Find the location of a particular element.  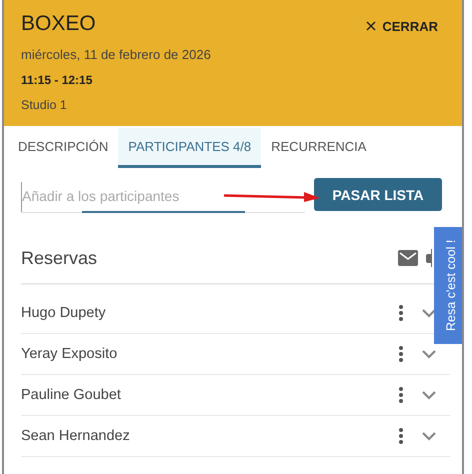

participant-name: Hugo Dupety is located at coordinates (64, 313).